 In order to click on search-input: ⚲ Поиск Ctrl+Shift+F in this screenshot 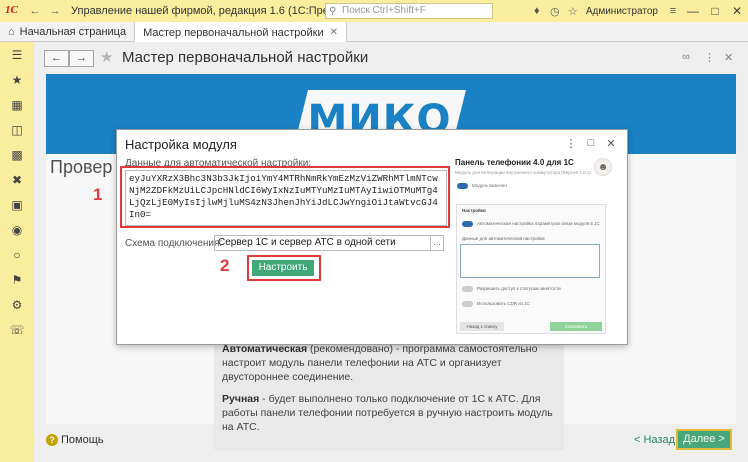, I will do `click(409, 11)`.